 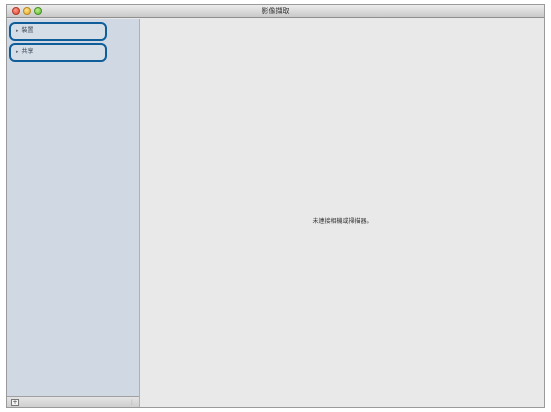 I want to click on empty-state-message: 未連接相機或掃描器。, so click(x=342, y=221).